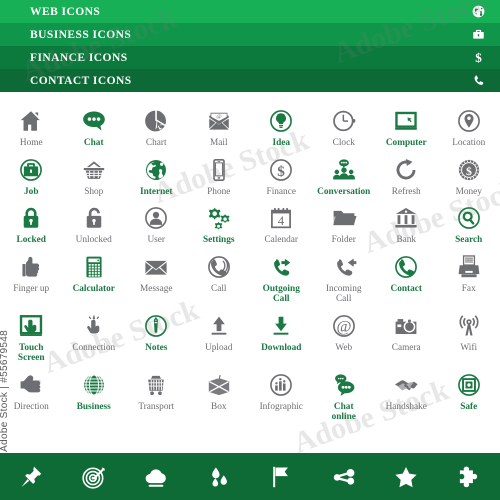 This screenshot has width=500, height=500. I want to click on envelope-at-icon: @, so click(219, 119).